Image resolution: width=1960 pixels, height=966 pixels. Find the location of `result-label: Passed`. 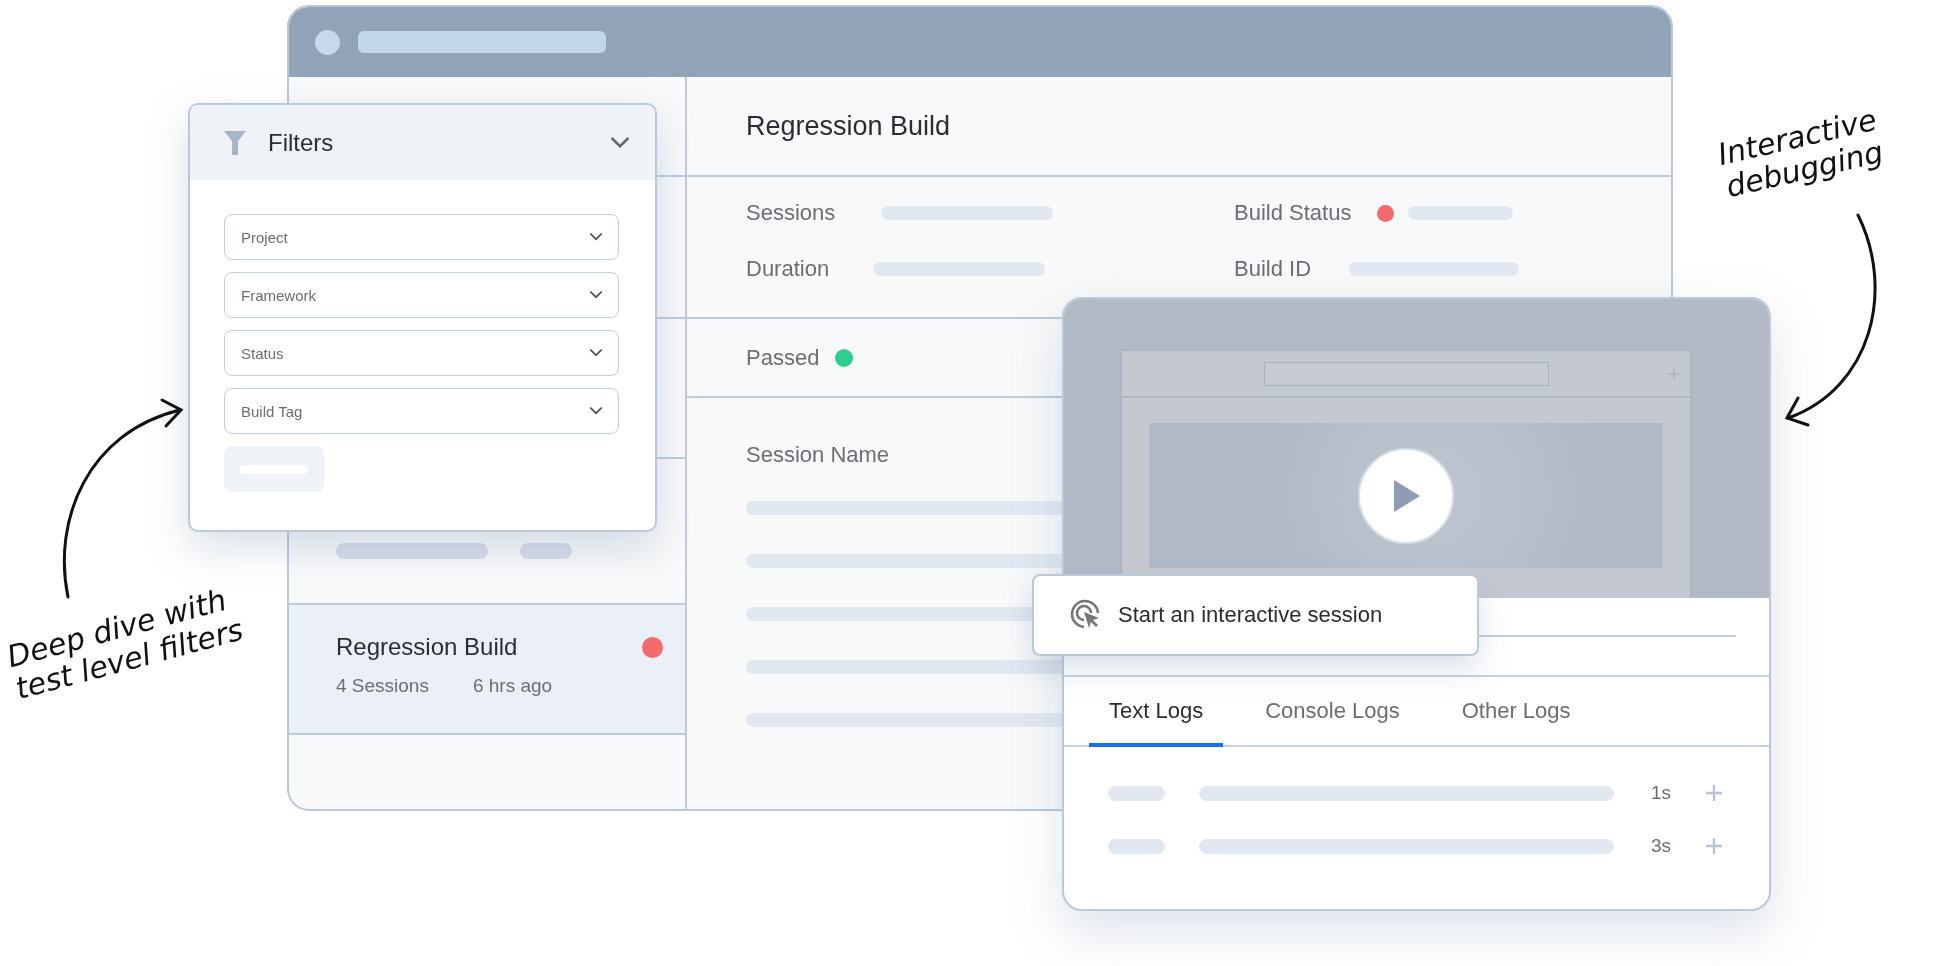

result-label: Passed is located at coordinates (783, 357).